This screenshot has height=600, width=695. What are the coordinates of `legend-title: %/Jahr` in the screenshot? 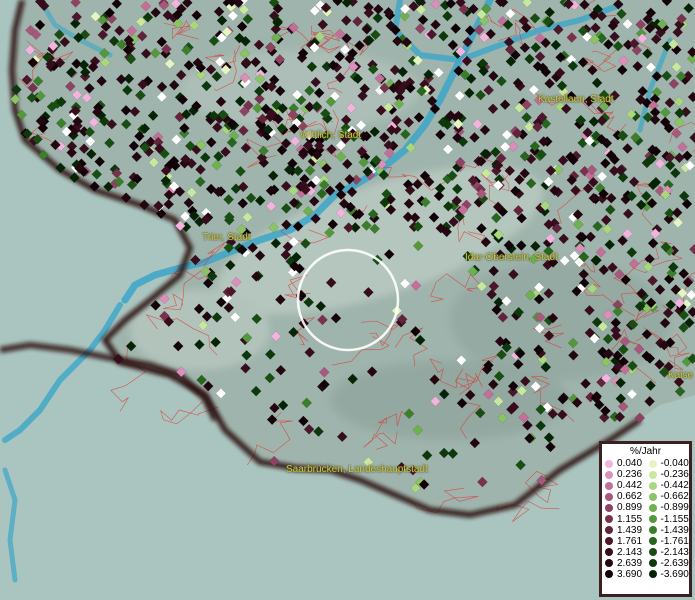 It's located at (645, 451).